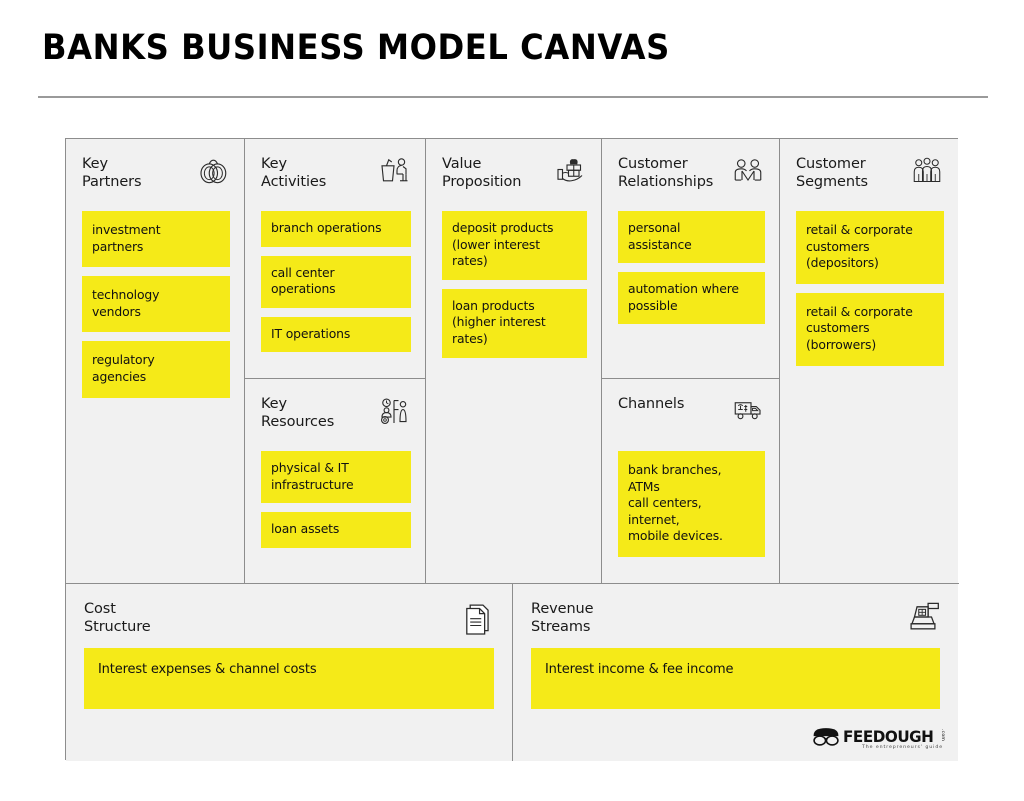 The image size is (1024, 801). What do you see at coordinates (336, 477) in the screenshot?
I see `note: physical & IT infrastructure` at bounding box center [336, 477].